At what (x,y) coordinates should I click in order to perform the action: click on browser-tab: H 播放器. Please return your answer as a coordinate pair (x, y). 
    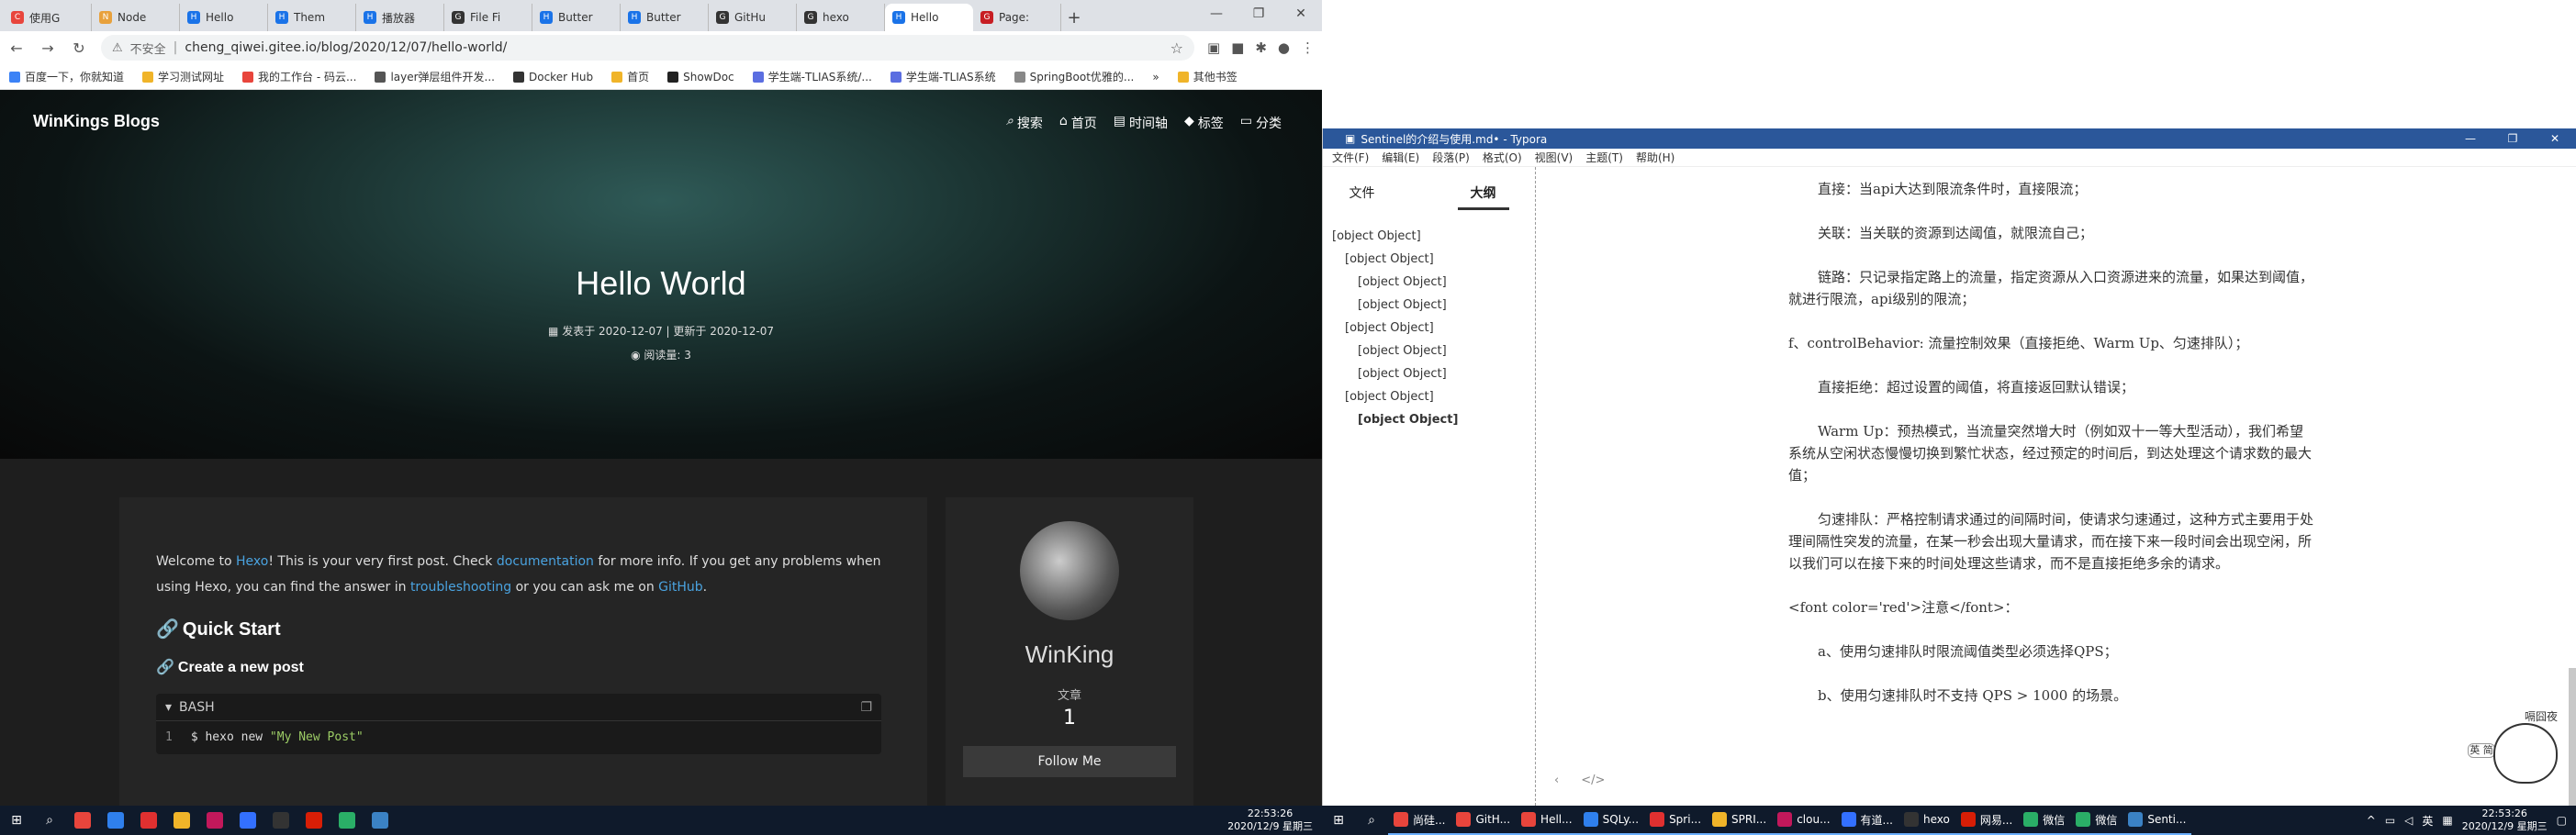
    Looking at the image, I should click on (400, 17).